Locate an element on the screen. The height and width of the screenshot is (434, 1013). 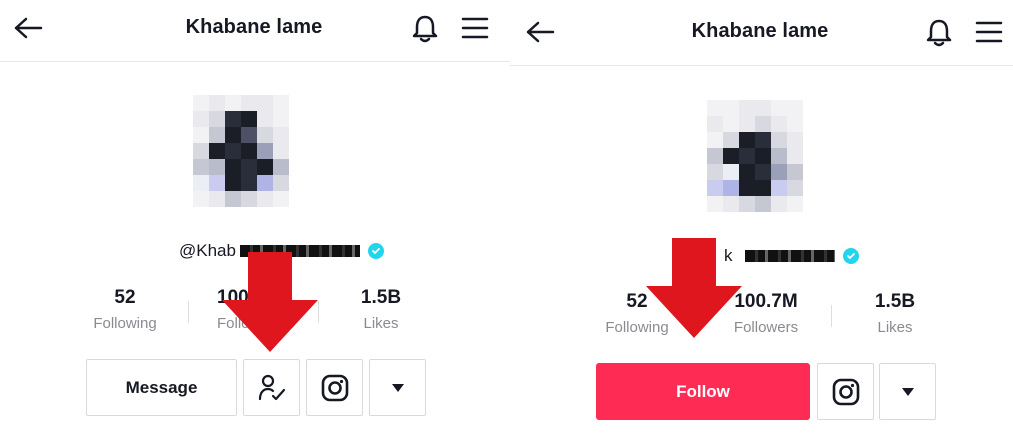
redaction-mask is located at coordinates (789, 256).